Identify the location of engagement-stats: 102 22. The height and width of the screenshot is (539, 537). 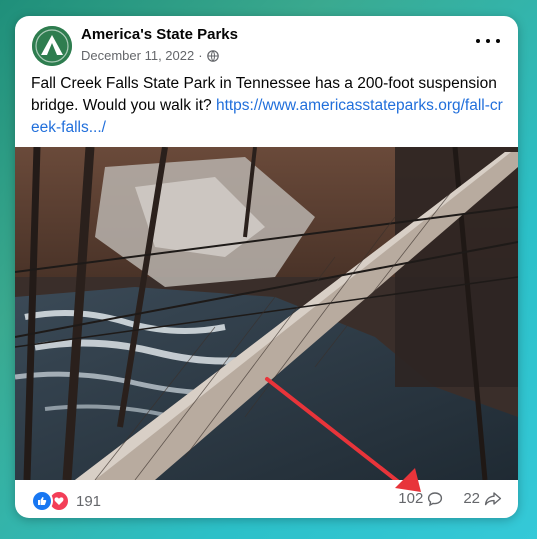
(450, 498).